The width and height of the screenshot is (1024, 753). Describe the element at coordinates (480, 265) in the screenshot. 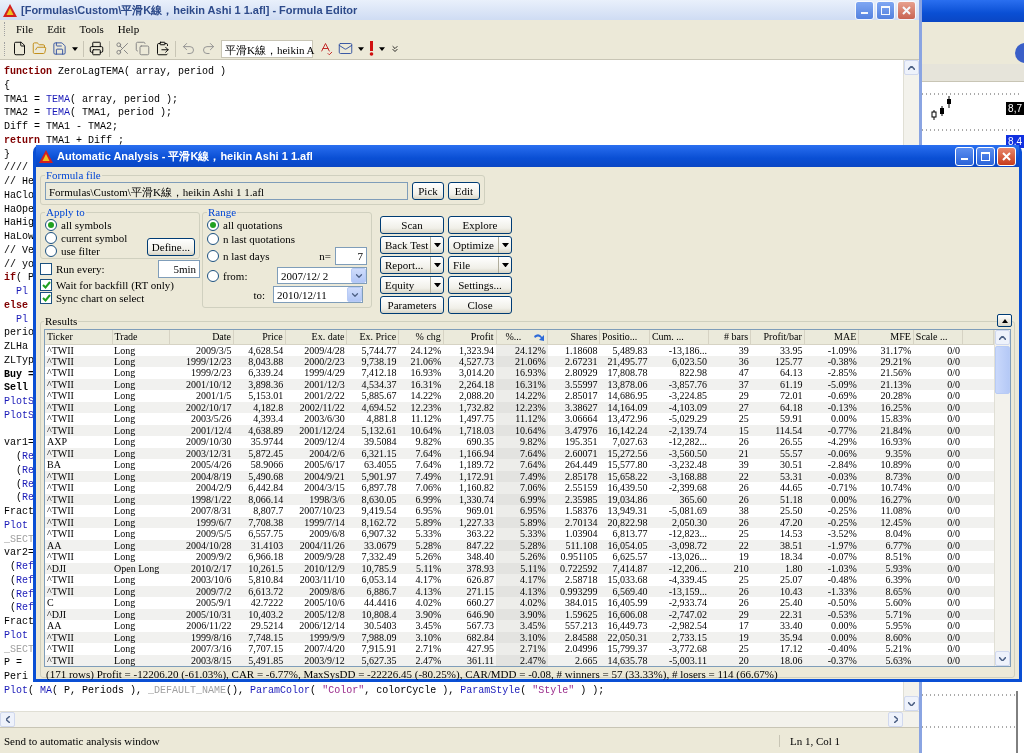

I see `split-button: File` at that location.